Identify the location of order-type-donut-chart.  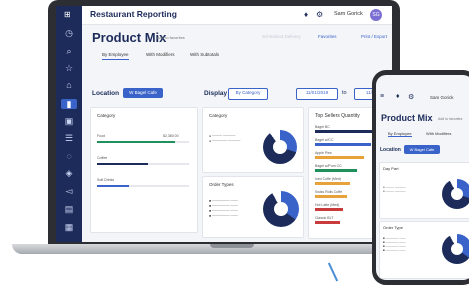
(455, 249).